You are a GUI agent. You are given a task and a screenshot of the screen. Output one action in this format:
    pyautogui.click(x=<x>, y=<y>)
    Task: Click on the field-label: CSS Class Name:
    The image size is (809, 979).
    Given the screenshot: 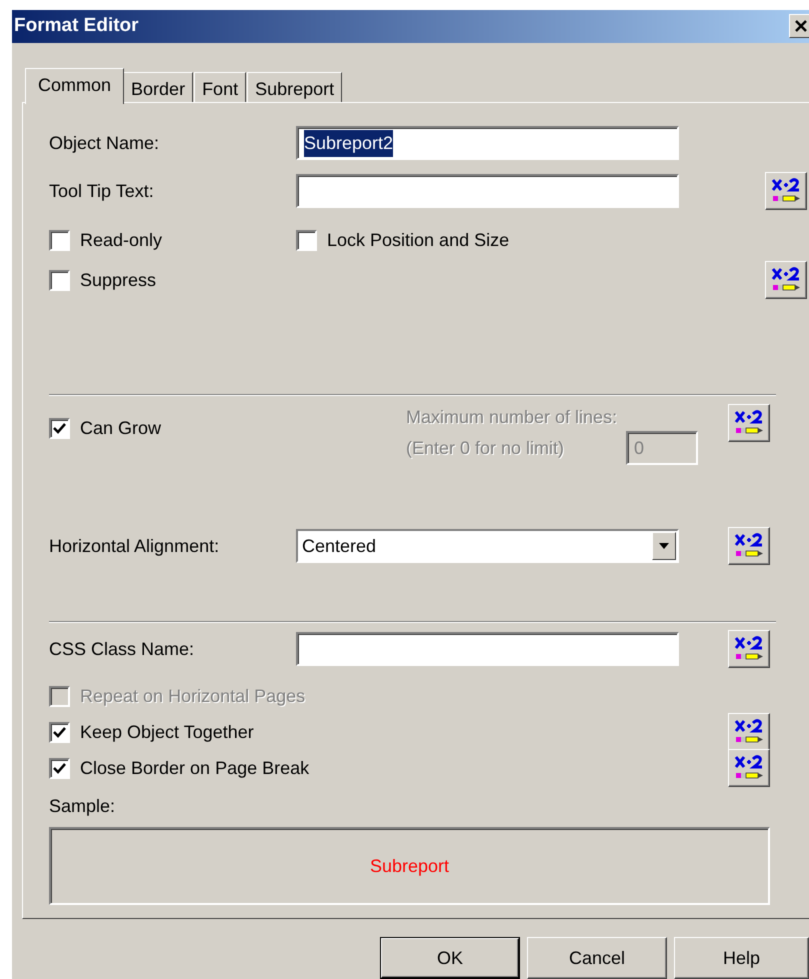 What is the action you would take?
    pyautogui.click(x=122, y=649)
    